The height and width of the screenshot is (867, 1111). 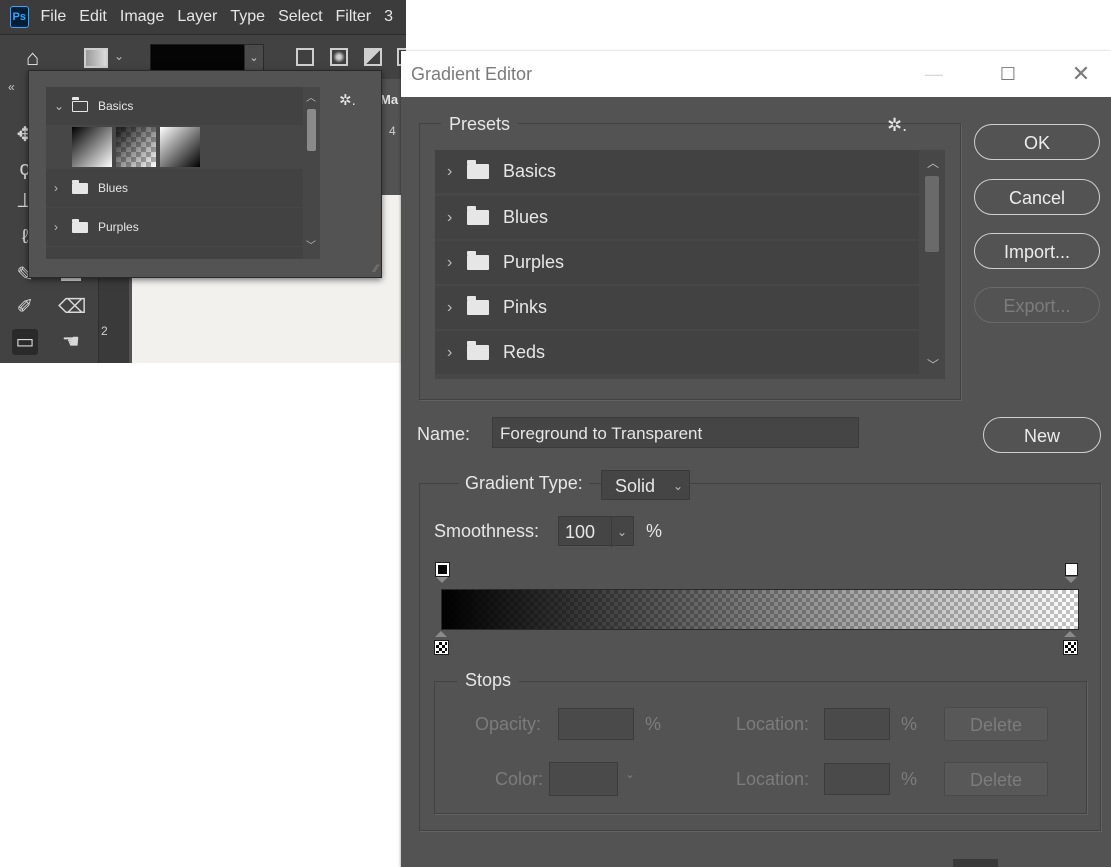 What do you see at coordinates (25, 342) in the screenshot?
I see `gradient-tool-icon: ▭` at bounding box center [25, 342].